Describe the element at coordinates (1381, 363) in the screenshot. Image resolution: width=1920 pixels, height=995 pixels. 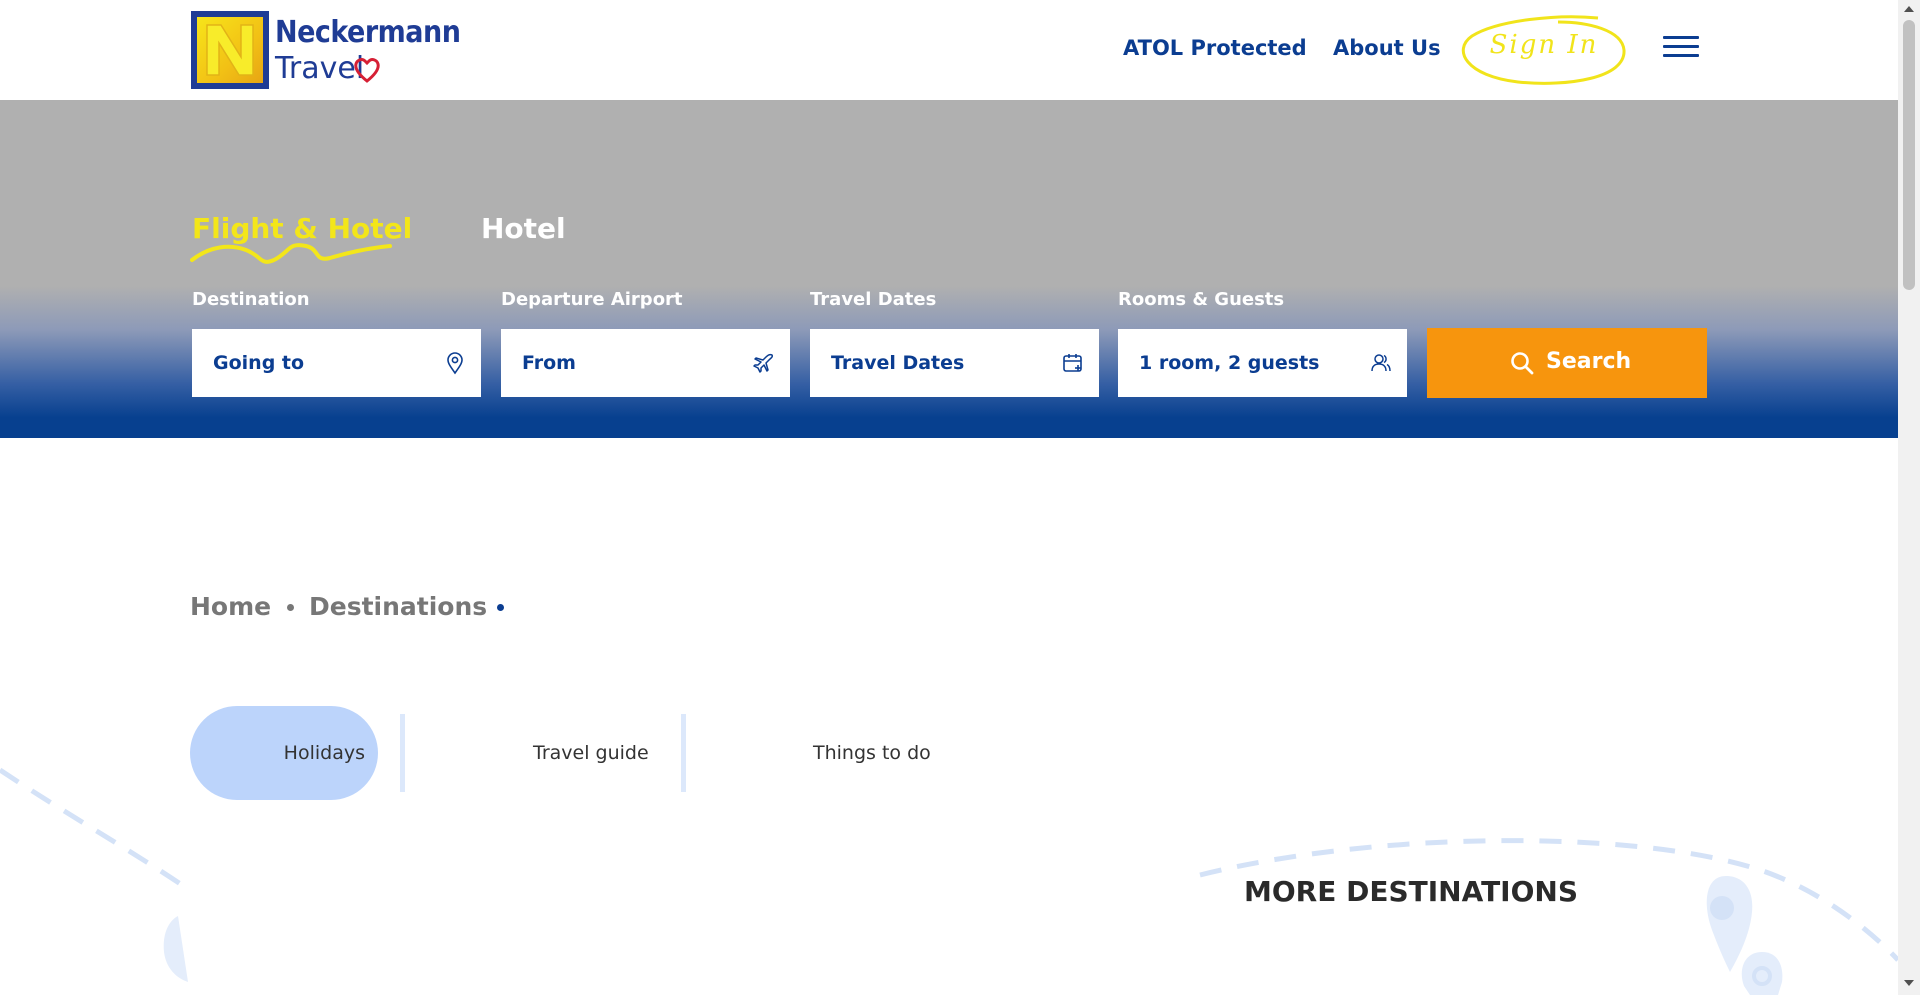
I see `guests-icon` at that location.